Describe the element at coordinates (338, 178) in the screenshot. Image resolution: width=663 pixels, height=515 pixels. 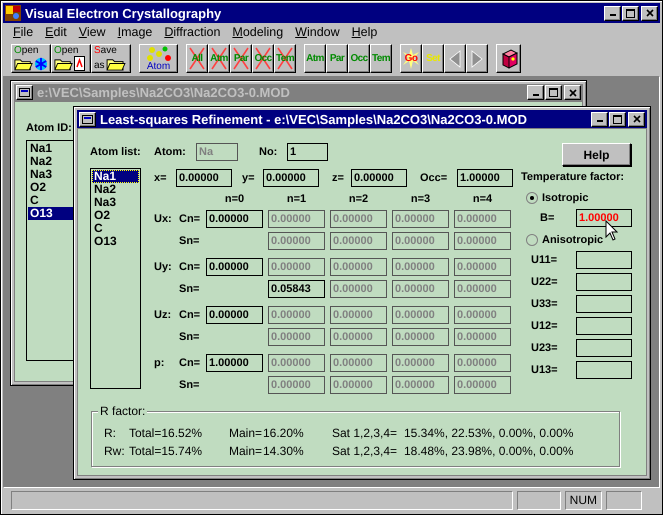
I see `field-label: z=` at that location.